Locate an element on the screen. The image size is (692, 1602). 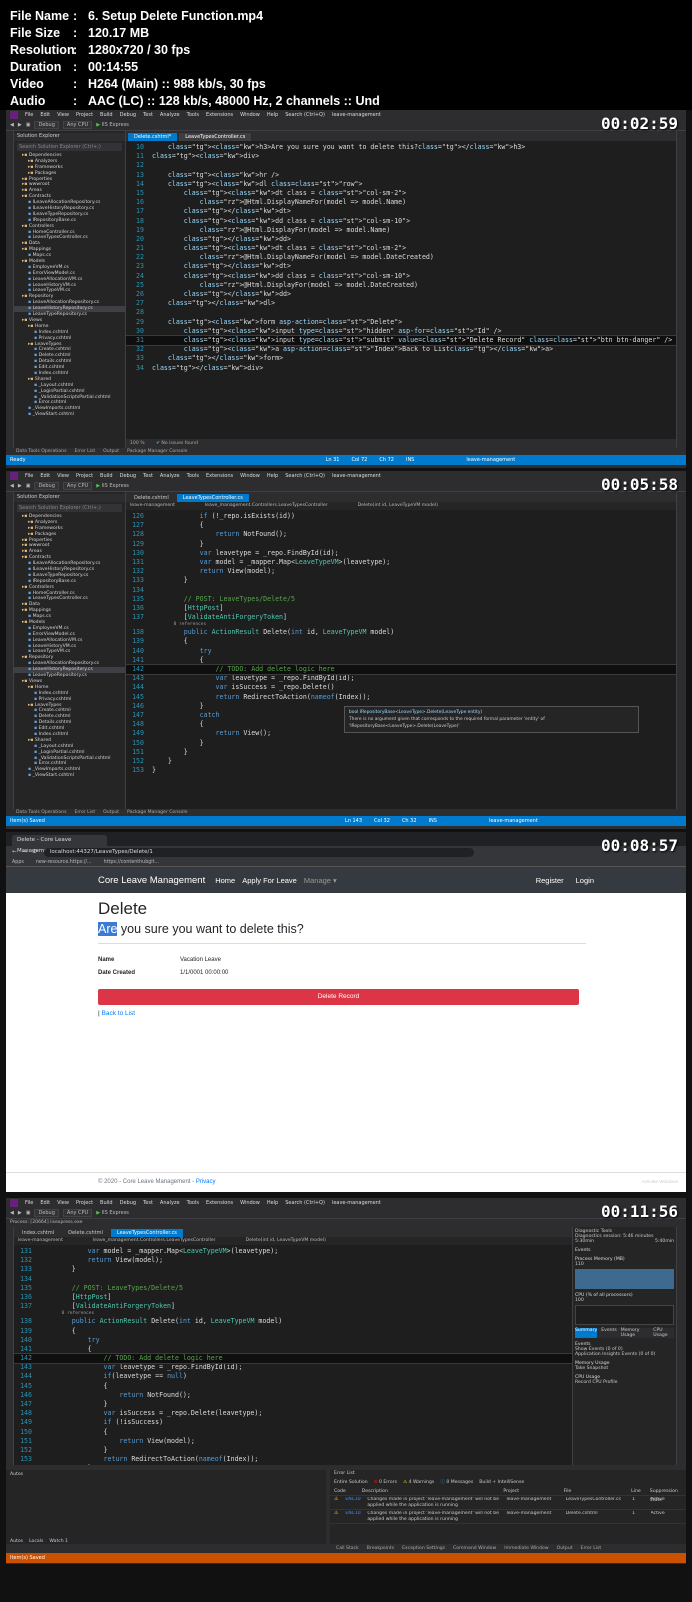
tree-item: ▪ _ViewStart.cshtml is located at coordinates (69, 776).